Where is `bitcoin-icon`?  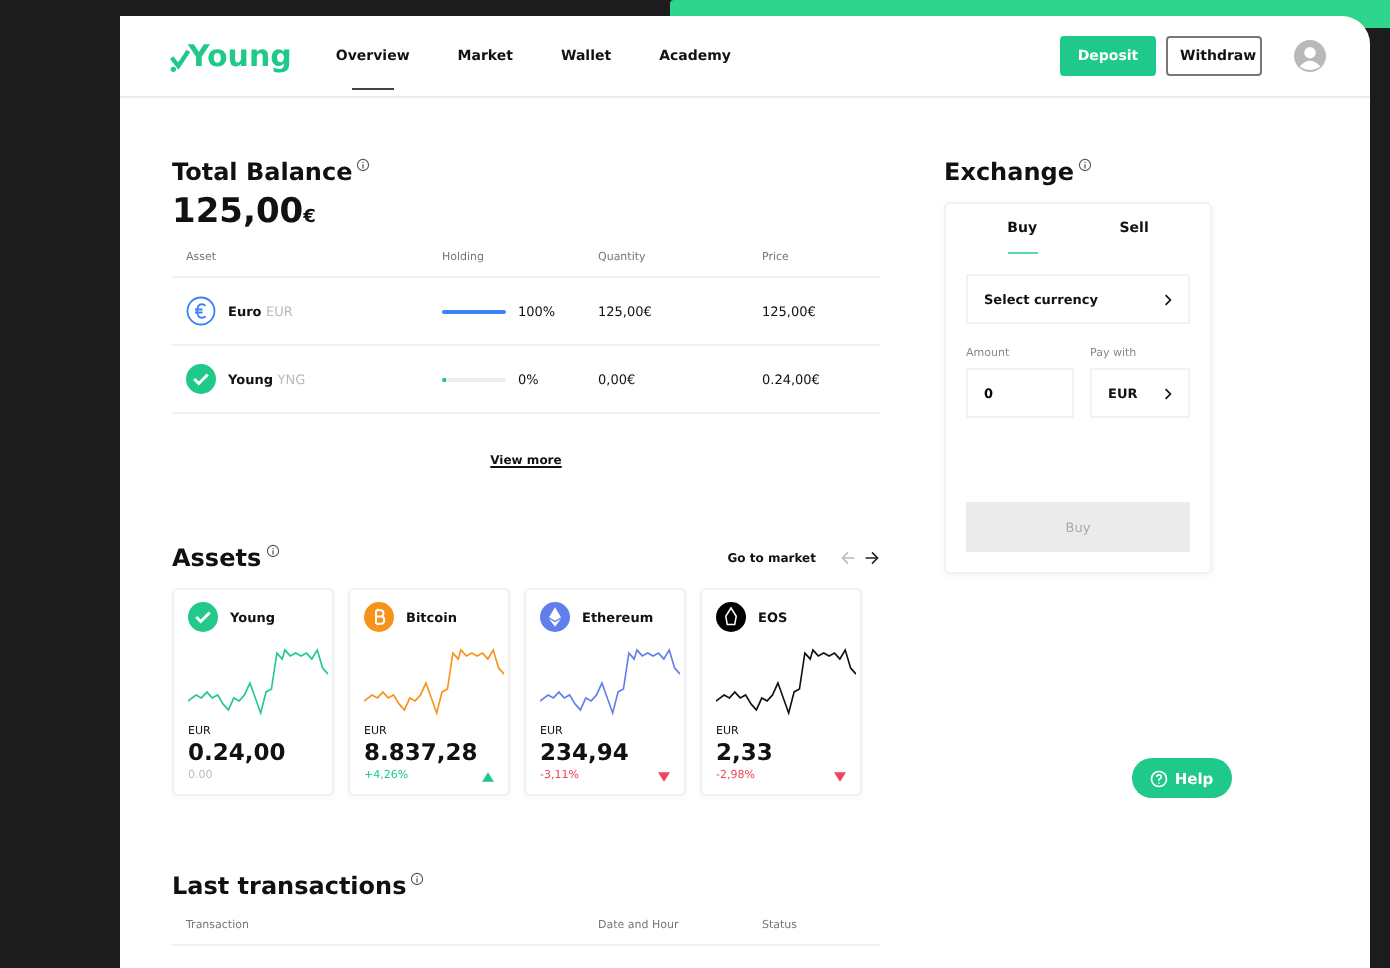
bitcoin-icon is located at coordinates (379, 617).